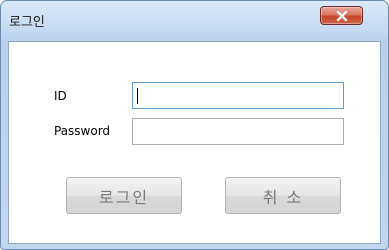 The height and width of the screenshot is (250, 389). I want to click on password-label: Password, so click(82, 131).